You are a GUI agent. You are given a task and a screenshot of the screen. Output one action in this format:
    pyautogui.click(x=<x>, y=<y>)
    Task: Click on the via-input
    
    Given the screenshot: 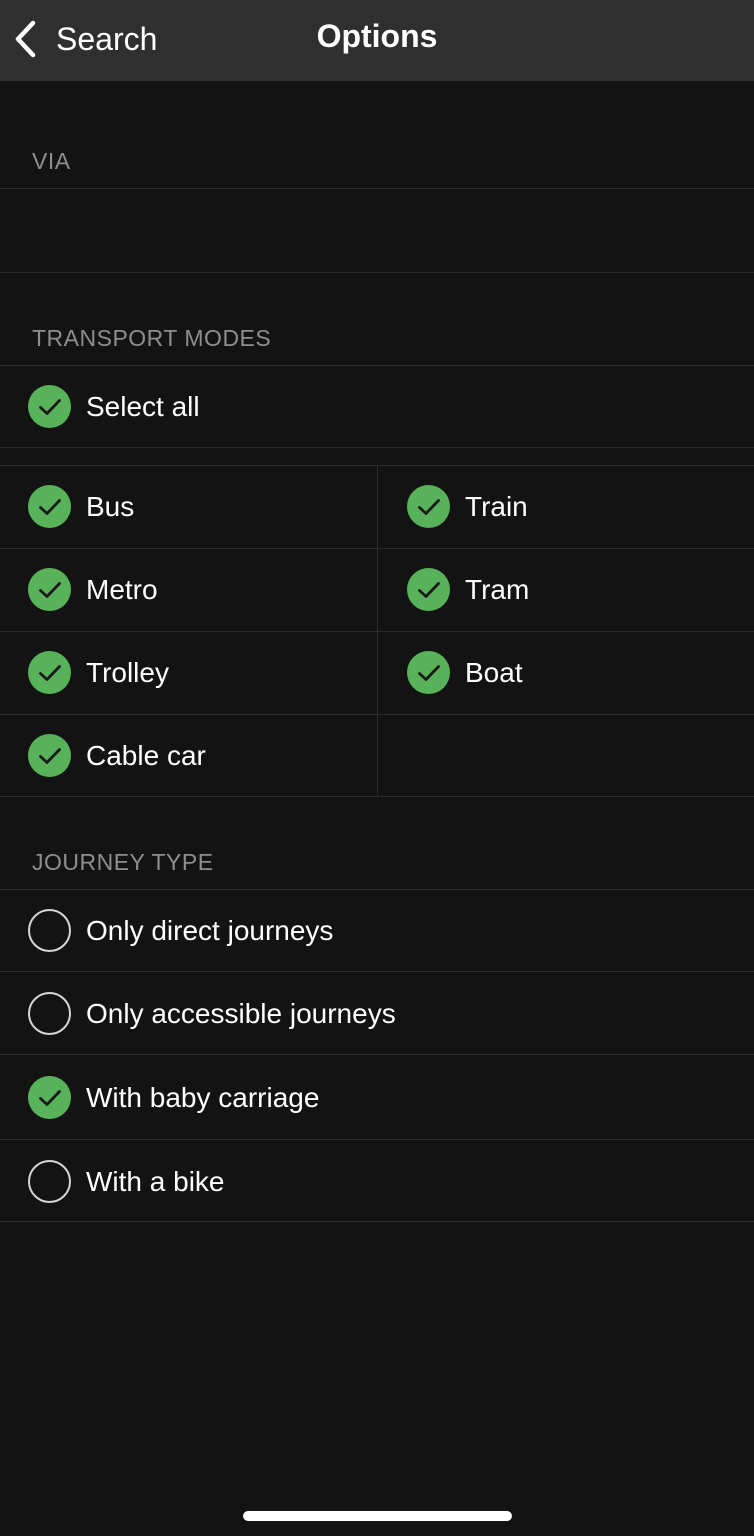 What is the action you would take?
    pyautogui.click(x=377, y=230)
    